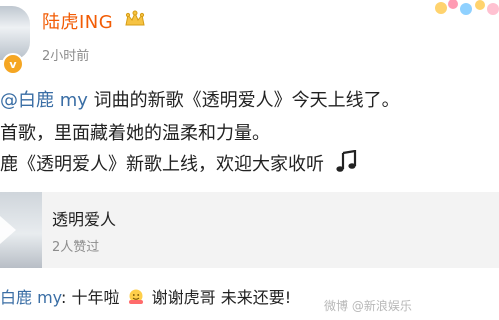 This screenshot has width=499, height=320. Describe the element at coordinates (135, 133) in the screenshot. I see `post-line-2: 首歌，里面藏着她的温柔和力量。` at that location.